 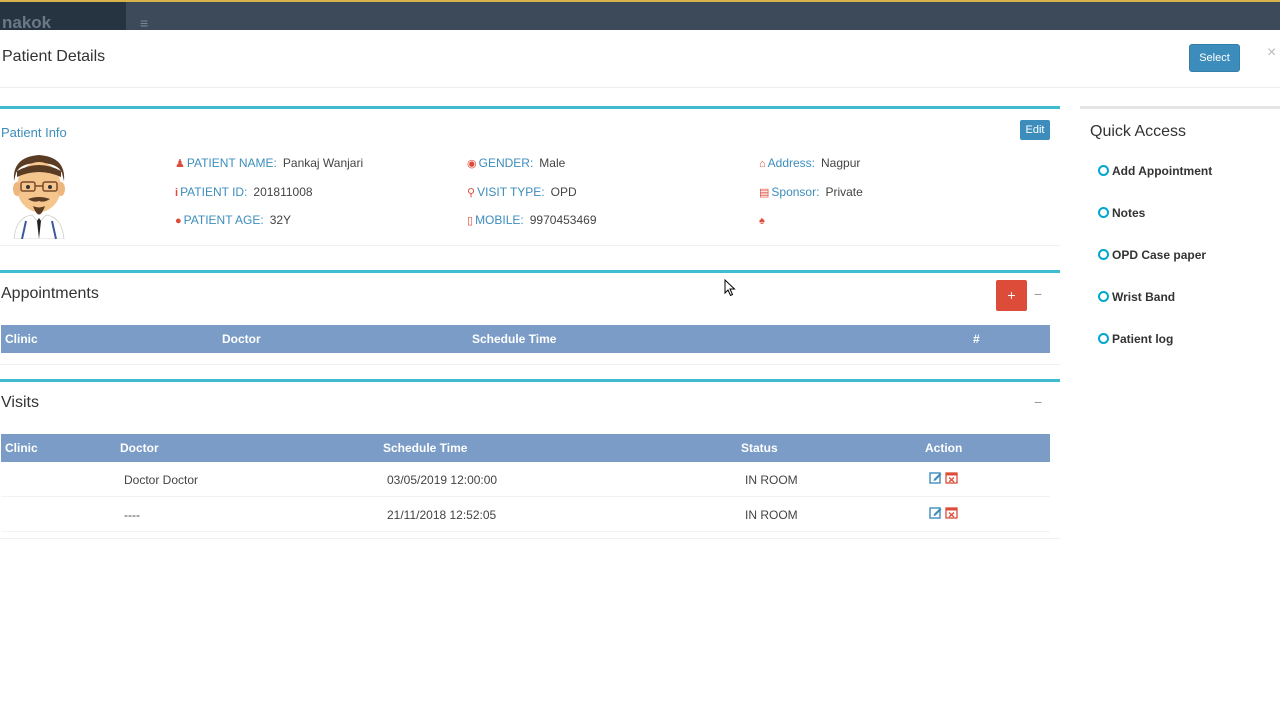 I want to click on patient-name-field: ♟ PATIENT NAME: Pankaj Wanjari, so click(x=269, y=163).